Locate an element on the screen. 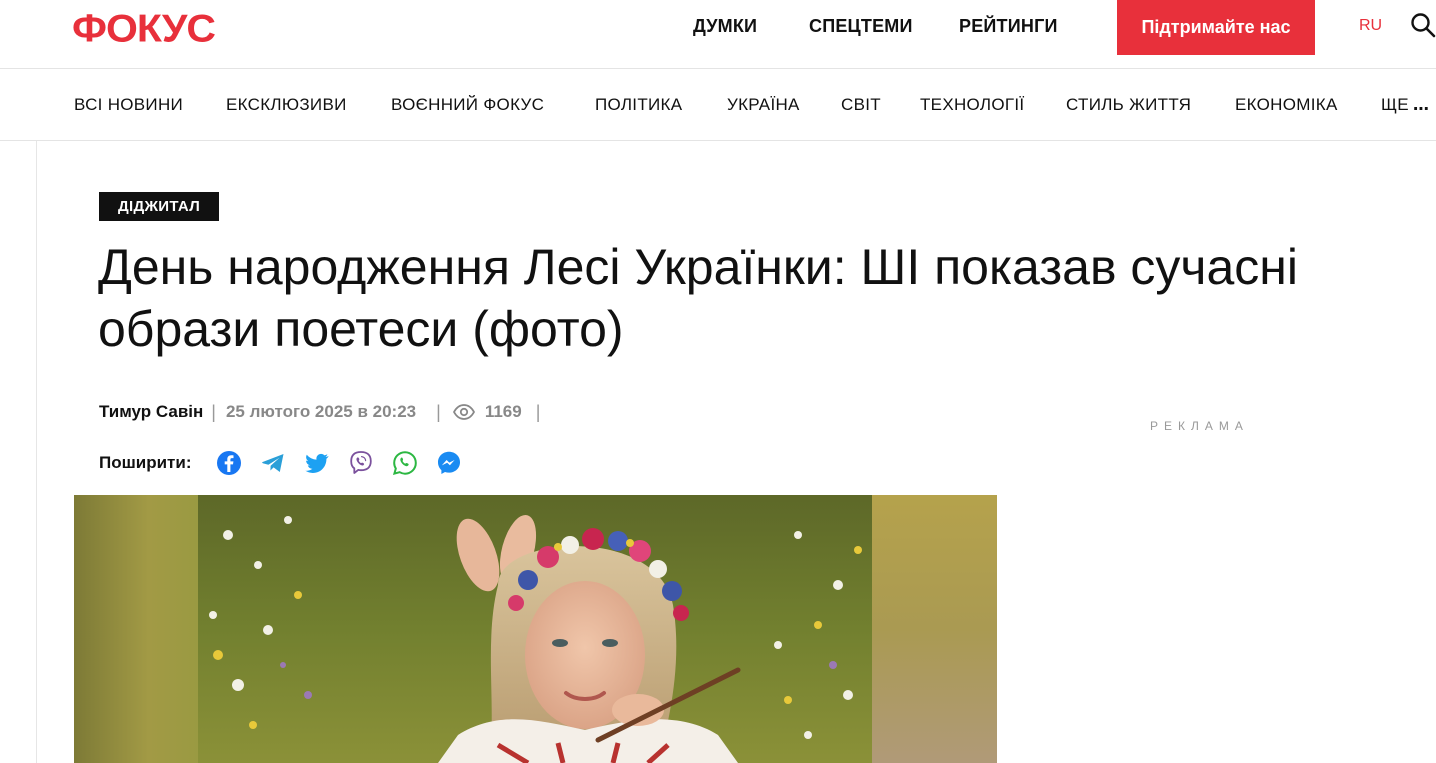 This screenshot has height=763, width=1436. view-count: 1169 is located at coordinates (503, 411).